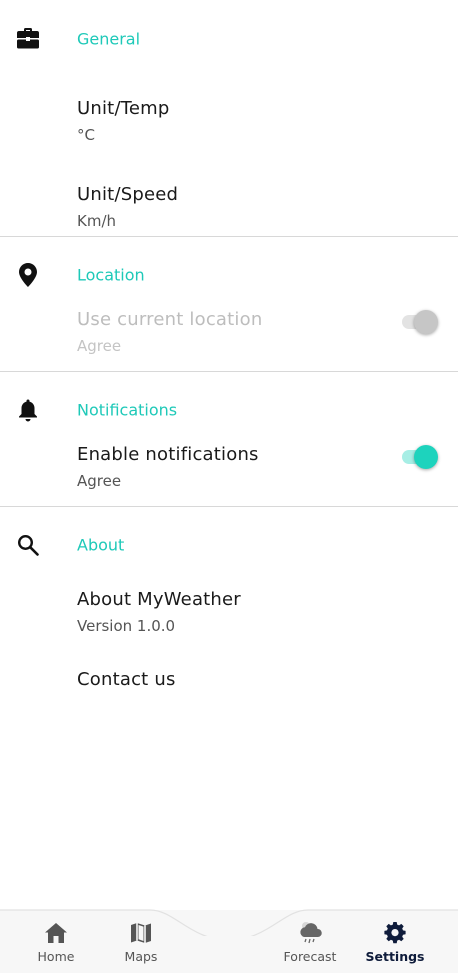 The width and height of the screenshot is (458, 973). I want to click on use-current-location-value: Agree, so click(99, 346).